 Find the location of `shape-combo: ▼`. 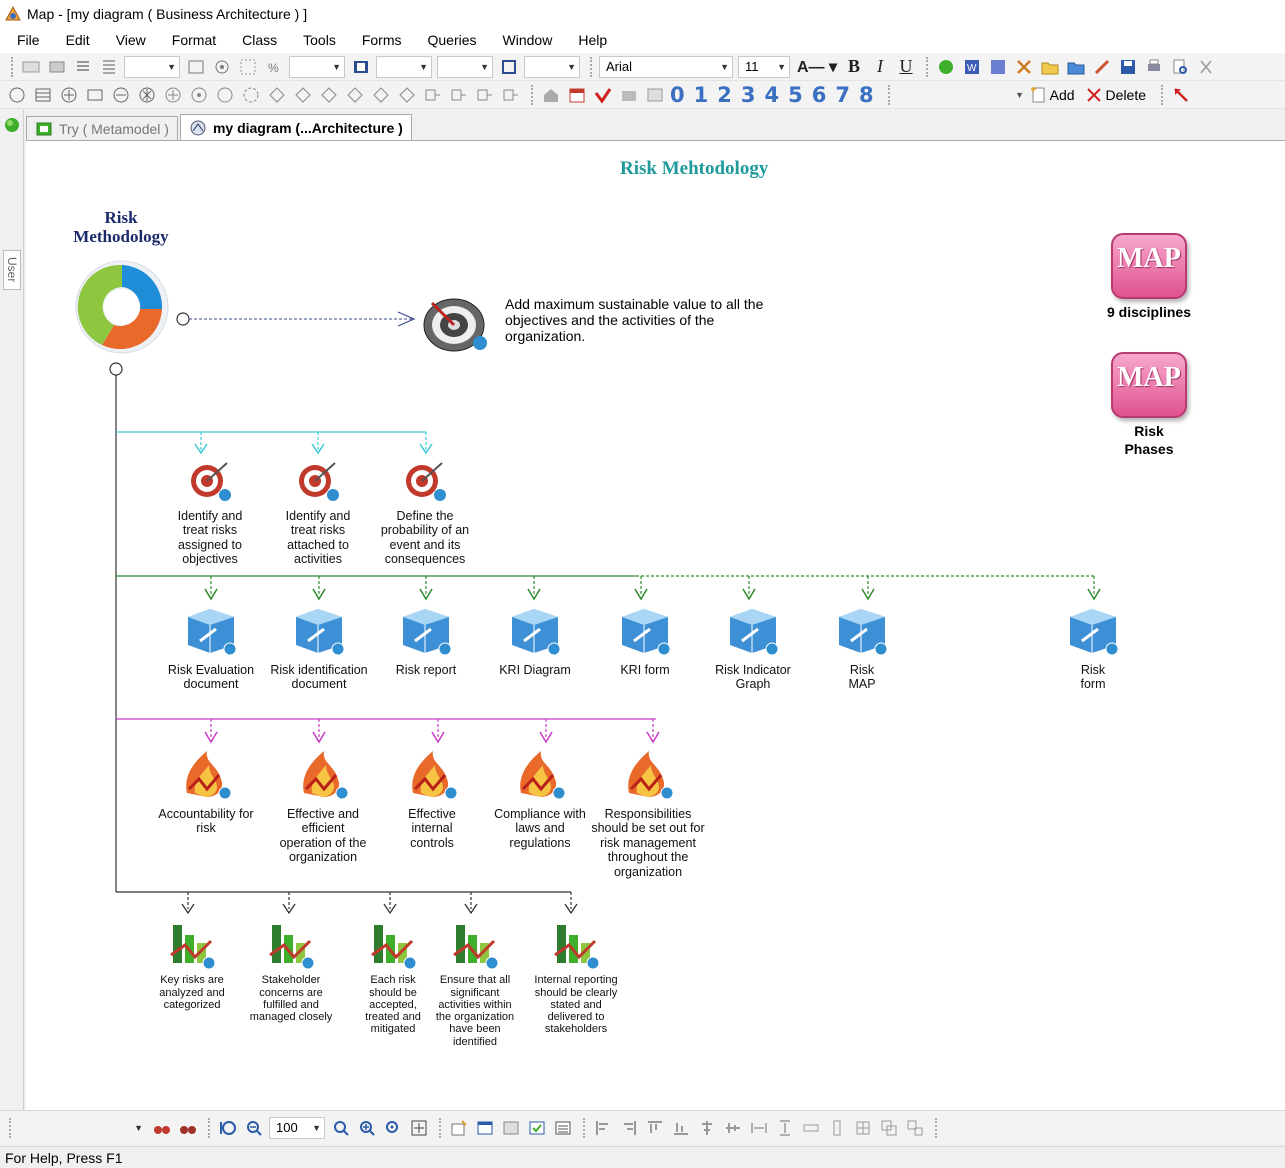

shape-combo: ▼ is located at coordinates (317, 66).